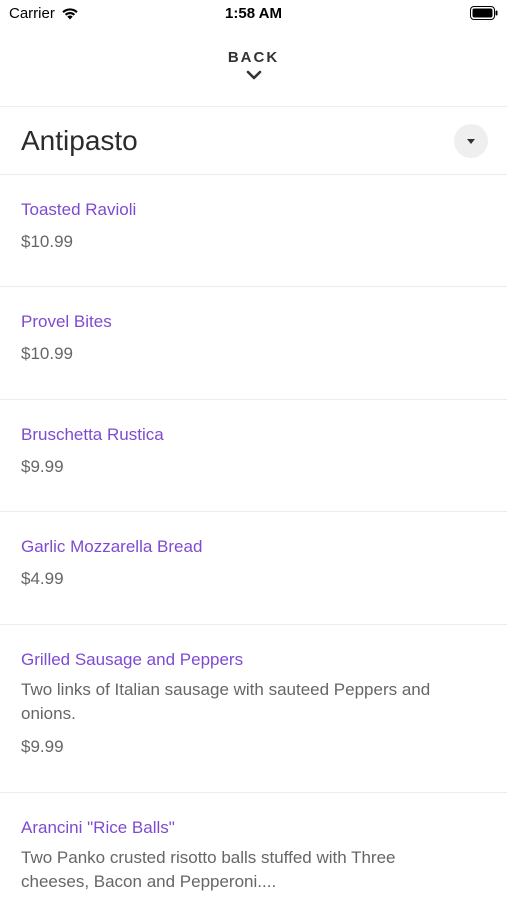 The height and width of the screenshot is (913, 507). I want to click on status-bar: Carrier 1:58 AM, so click(253, 14).